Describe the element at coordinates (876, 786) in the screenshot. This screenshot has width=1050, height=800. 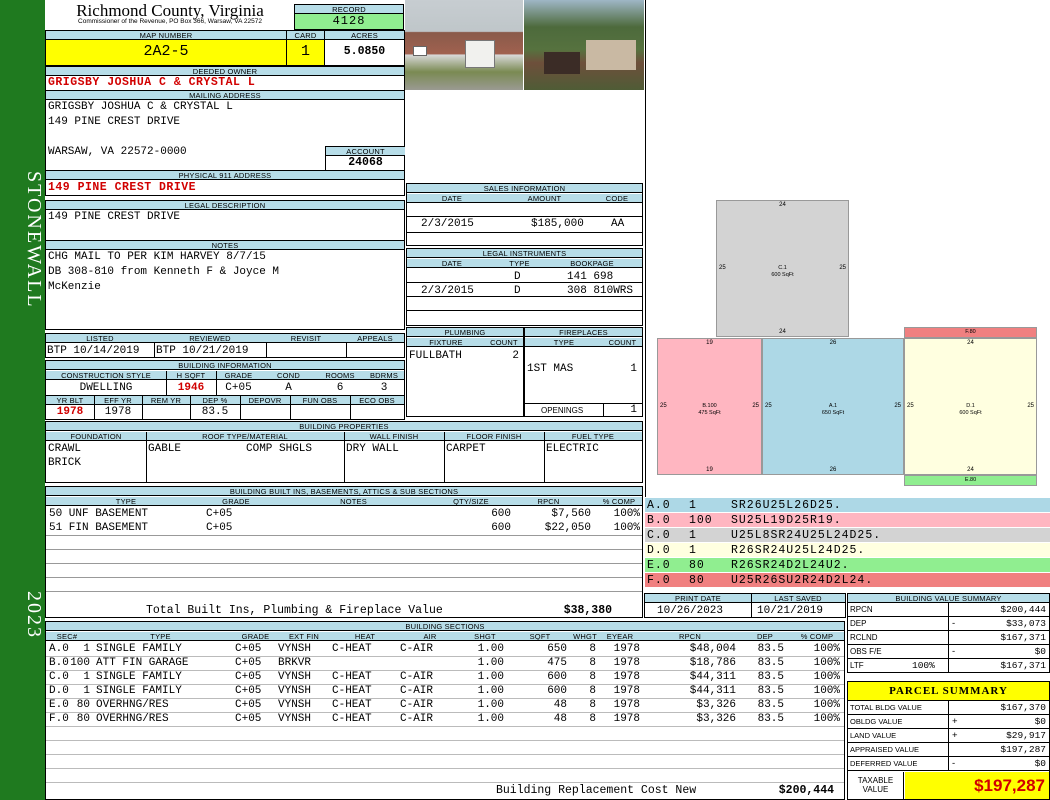
I see `taxable-value-label: TAXABLE VALUE` at that location.